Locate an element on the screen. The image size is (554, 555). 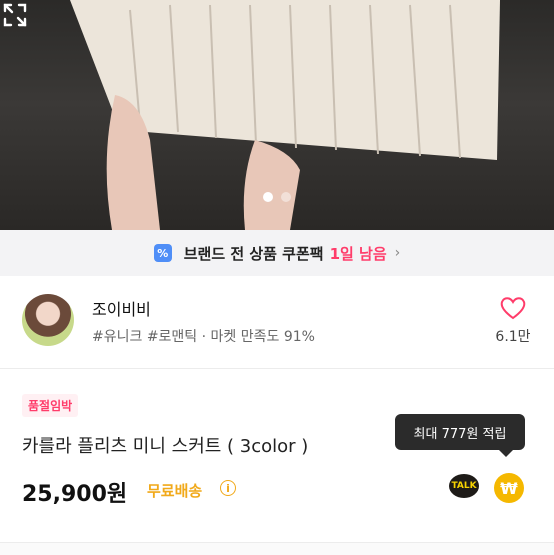
fullscreen-icon is located at coordinates (15, 15).